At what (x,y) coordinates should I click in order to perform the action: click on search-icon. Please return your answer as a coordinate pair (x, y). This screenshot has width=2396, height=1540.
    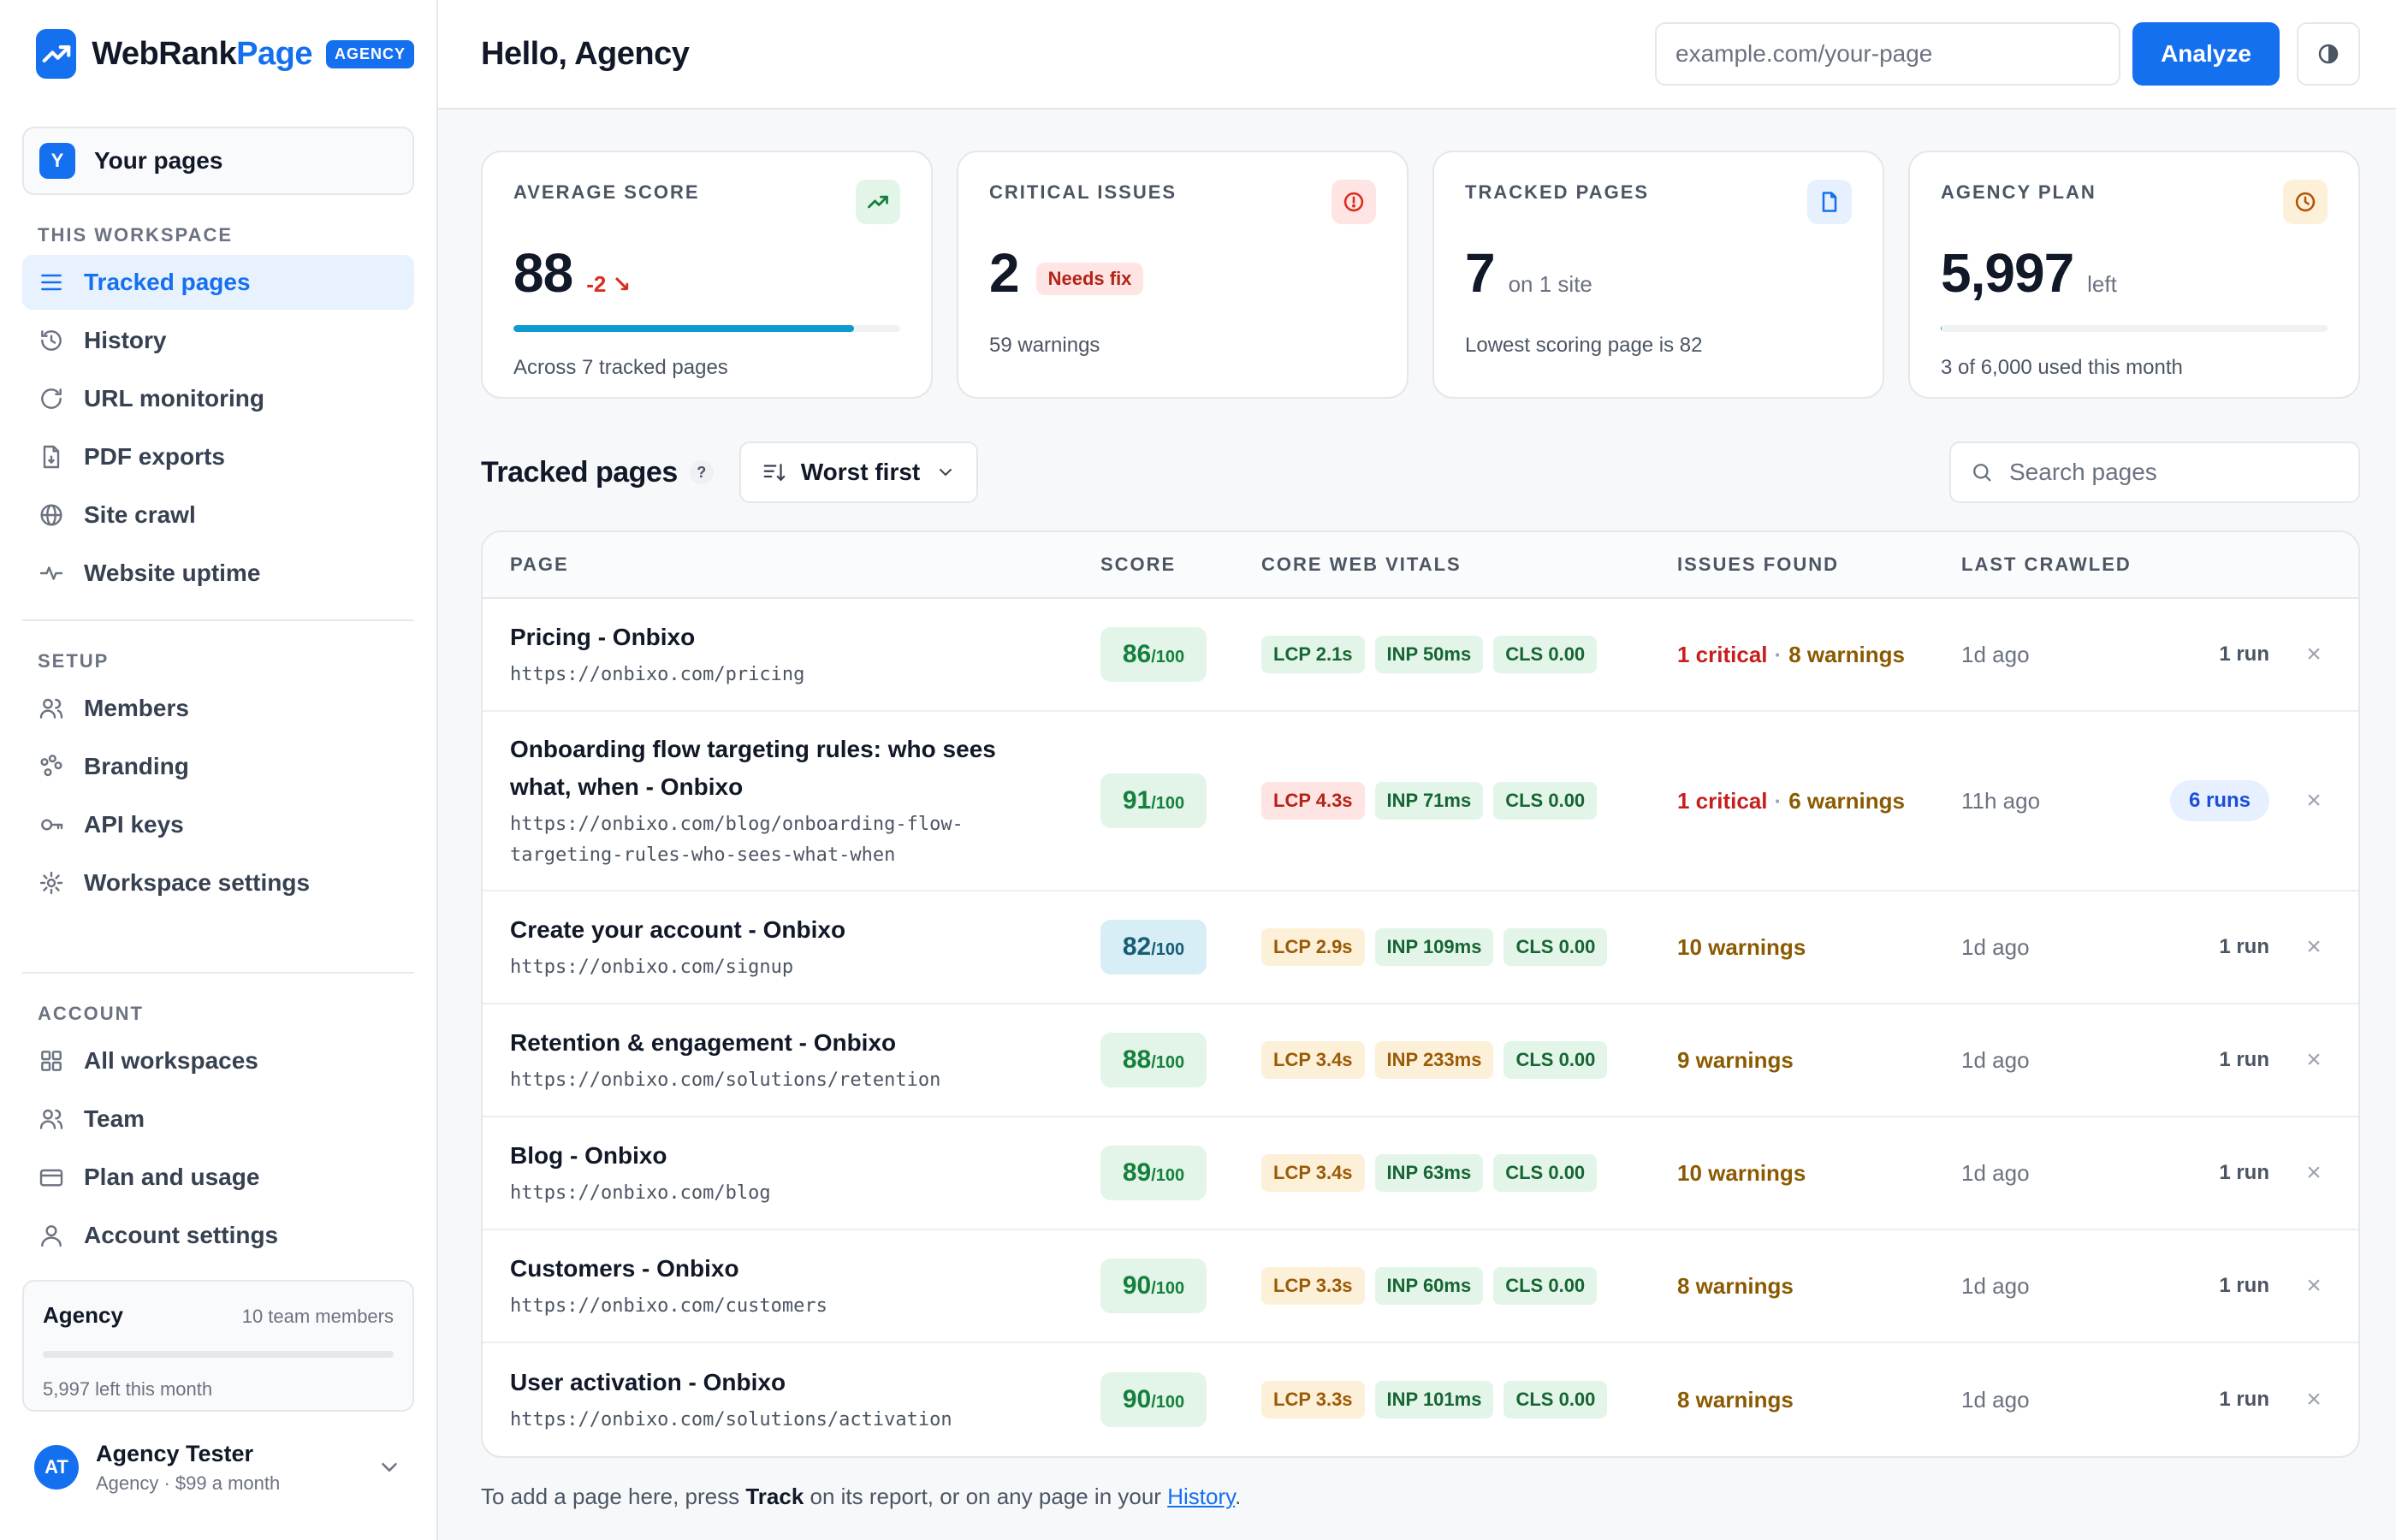
    Looking at the image, I should click on (1982, 473).